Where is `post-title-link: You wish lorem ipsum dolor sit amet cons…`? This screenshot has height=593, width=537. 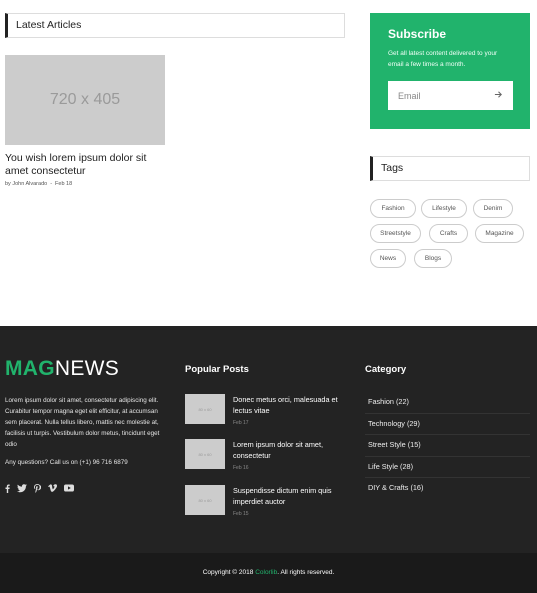
post-title-link: You wish lorem ipsum dolor sit amet cons… is located at coordinates (87, 165).